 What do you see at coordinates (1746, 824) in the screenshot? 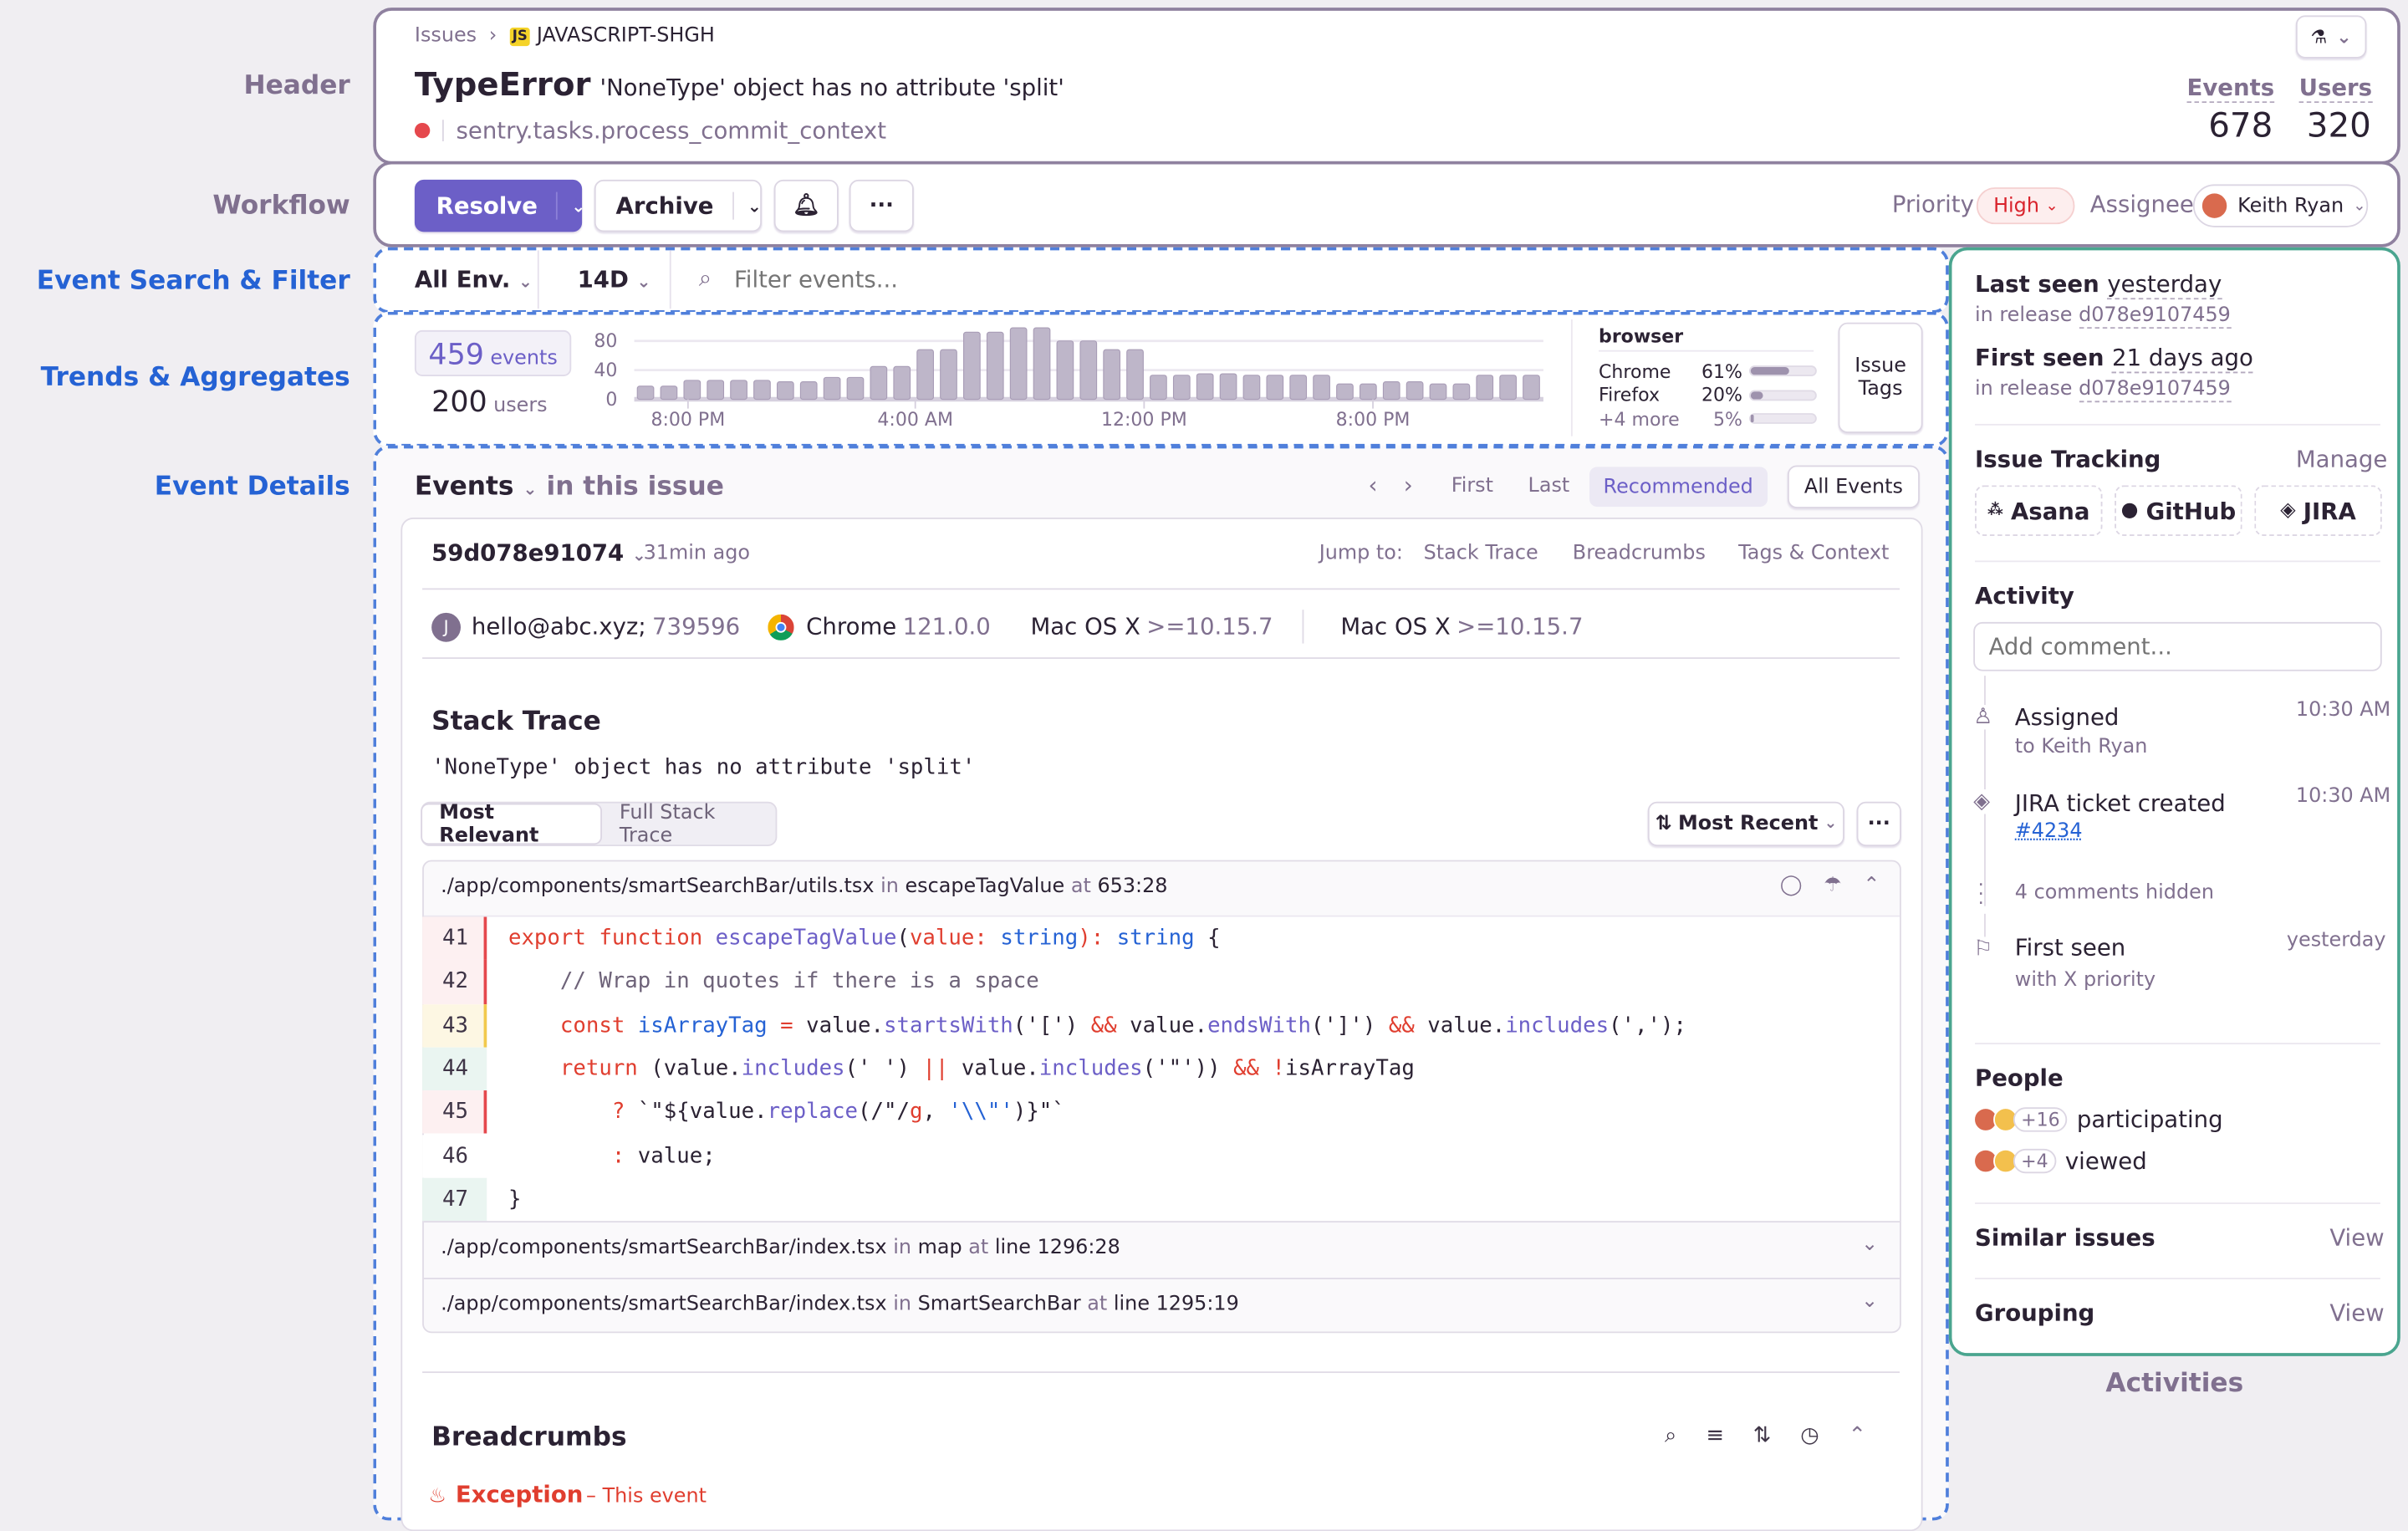
I see `sort-dropdown: ⇅ Most Recent ⌄` at bounding box center [1746, 824].